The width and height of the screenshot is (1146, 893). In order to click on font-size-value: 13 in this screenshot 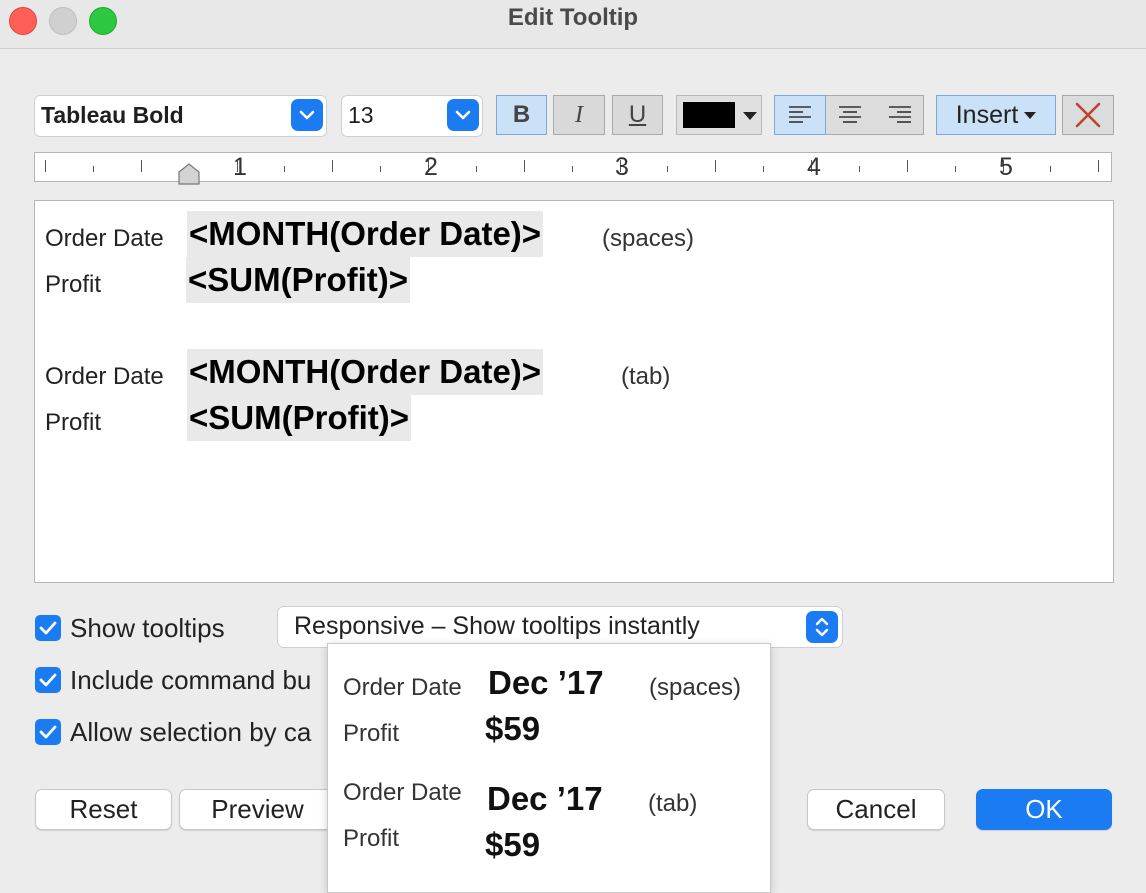, I will do `click(361, 115)`.